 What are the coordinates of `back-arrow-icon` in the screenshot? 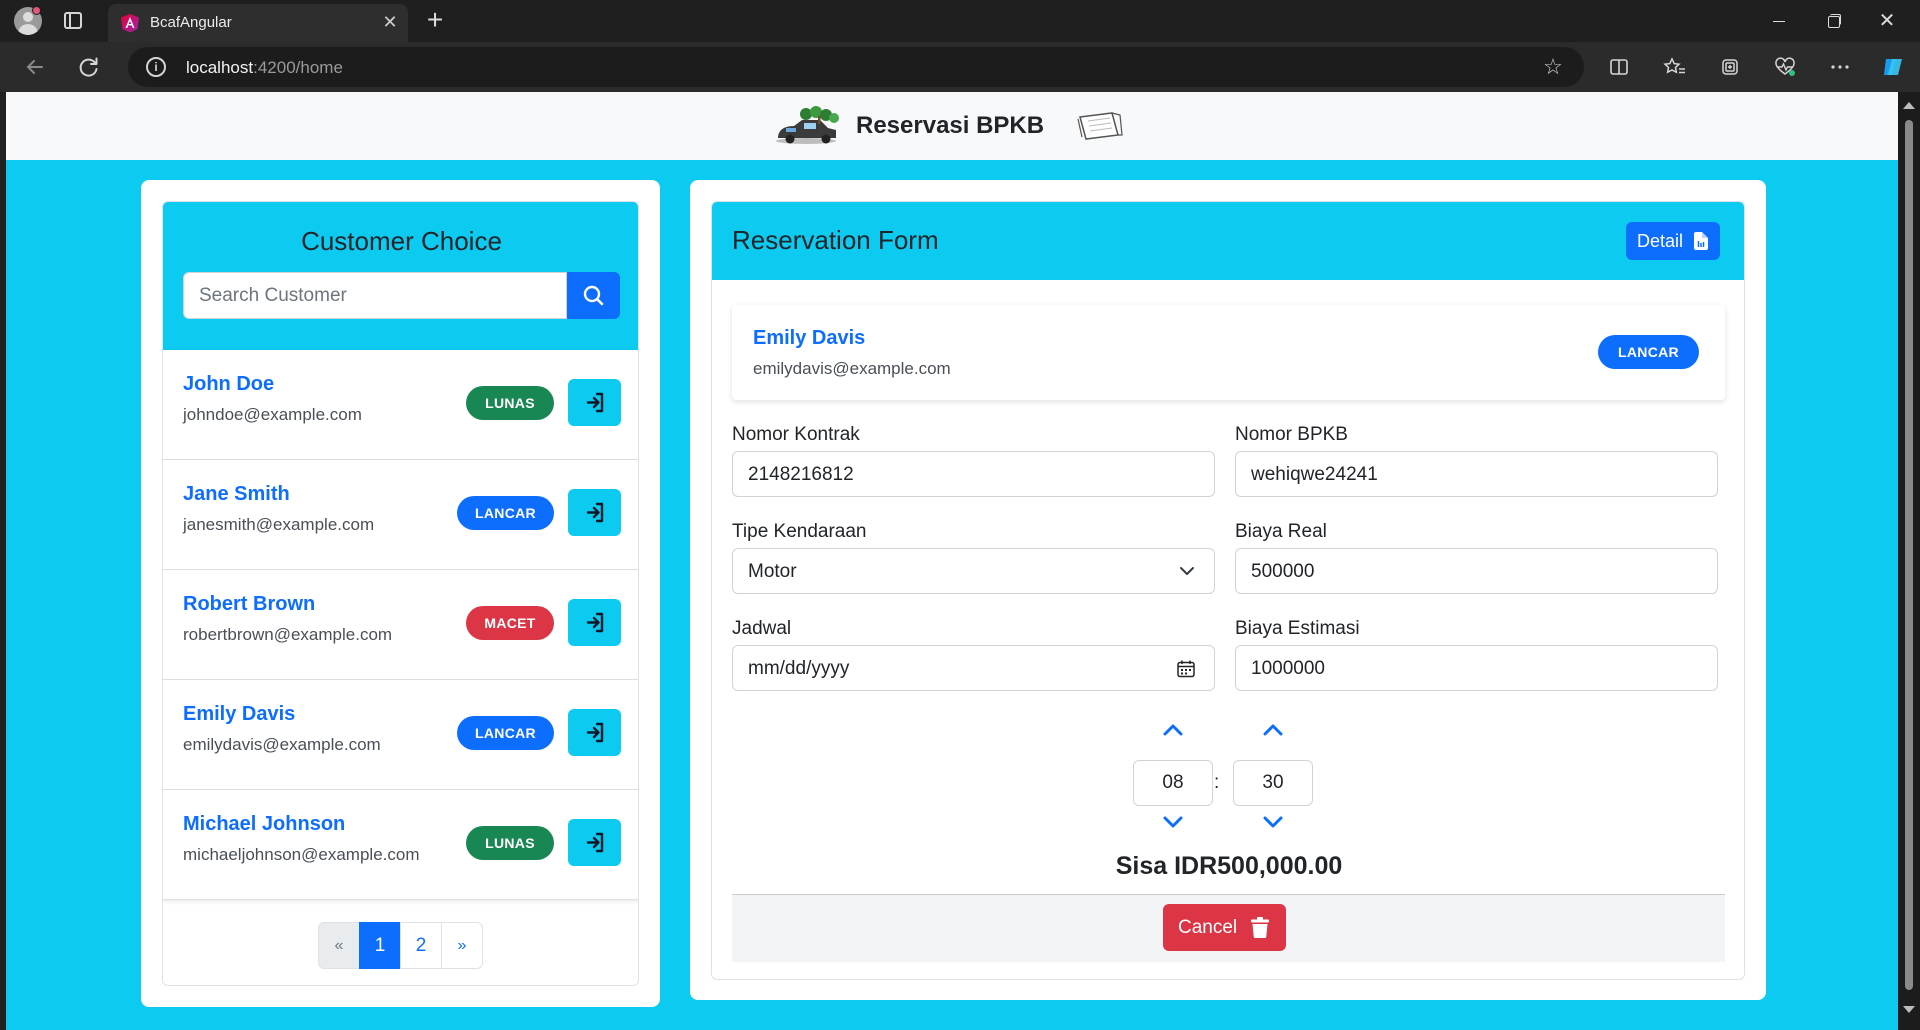 It's located at (35, 67).